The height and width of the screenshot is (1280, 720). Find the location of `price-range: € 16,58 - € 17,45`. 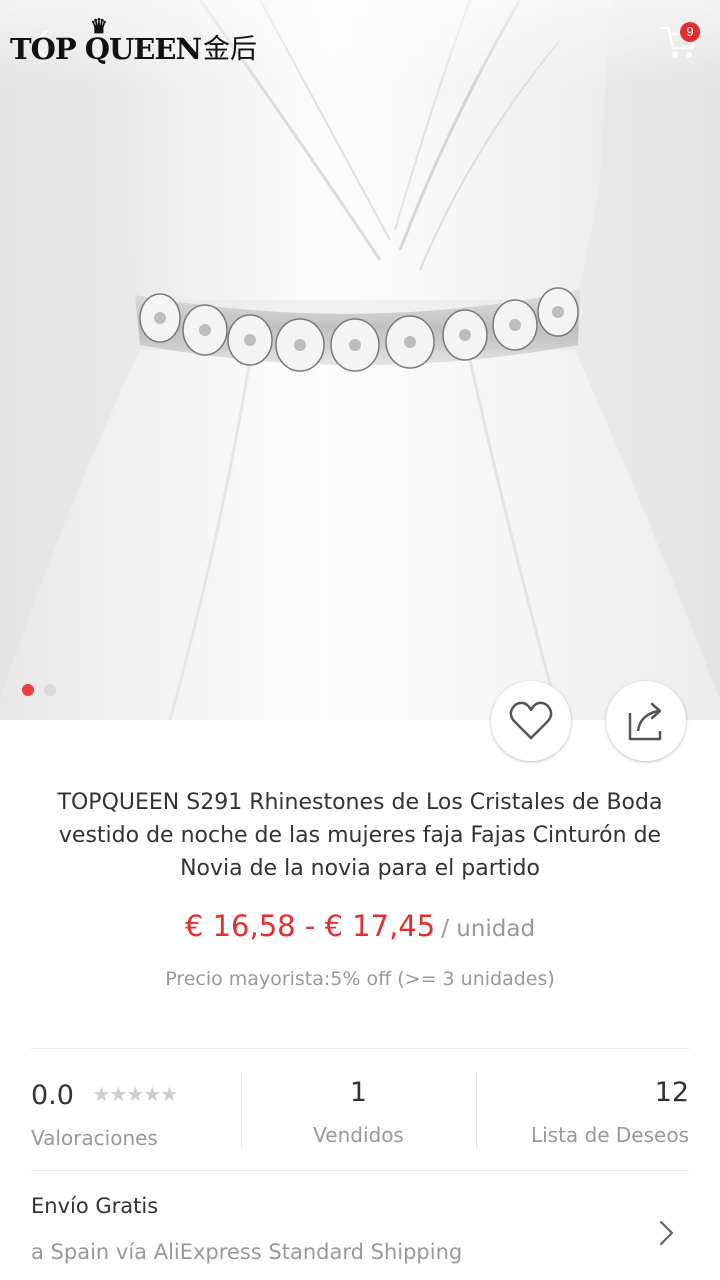

price-range: € 16,58 - € 17,45 is located at coordinates (310, 926).